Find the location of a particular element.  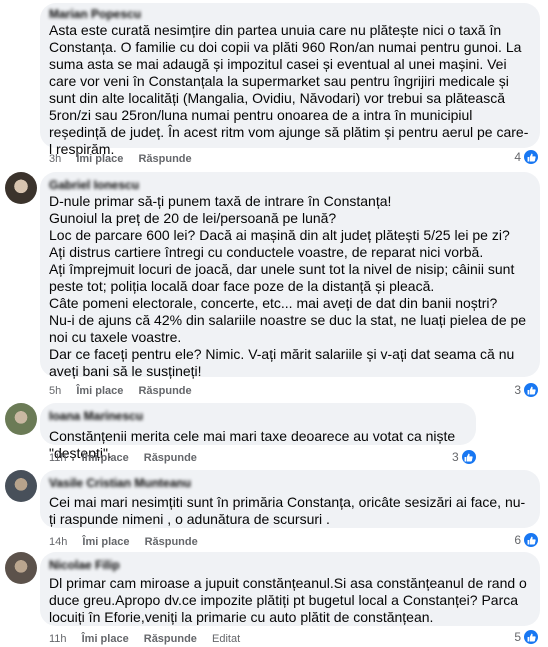

reaction-count: 6 is located at coordinates (526, 540).